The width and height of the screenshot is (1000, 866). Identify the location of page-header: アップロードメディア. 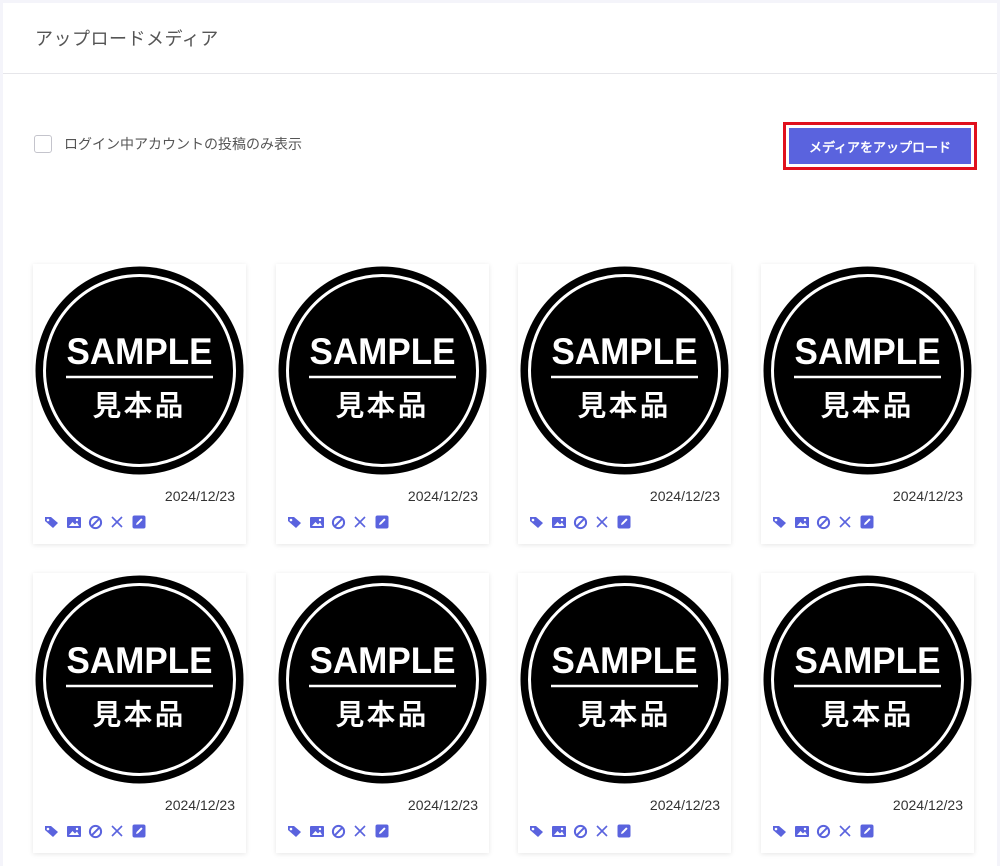
(500, 38).